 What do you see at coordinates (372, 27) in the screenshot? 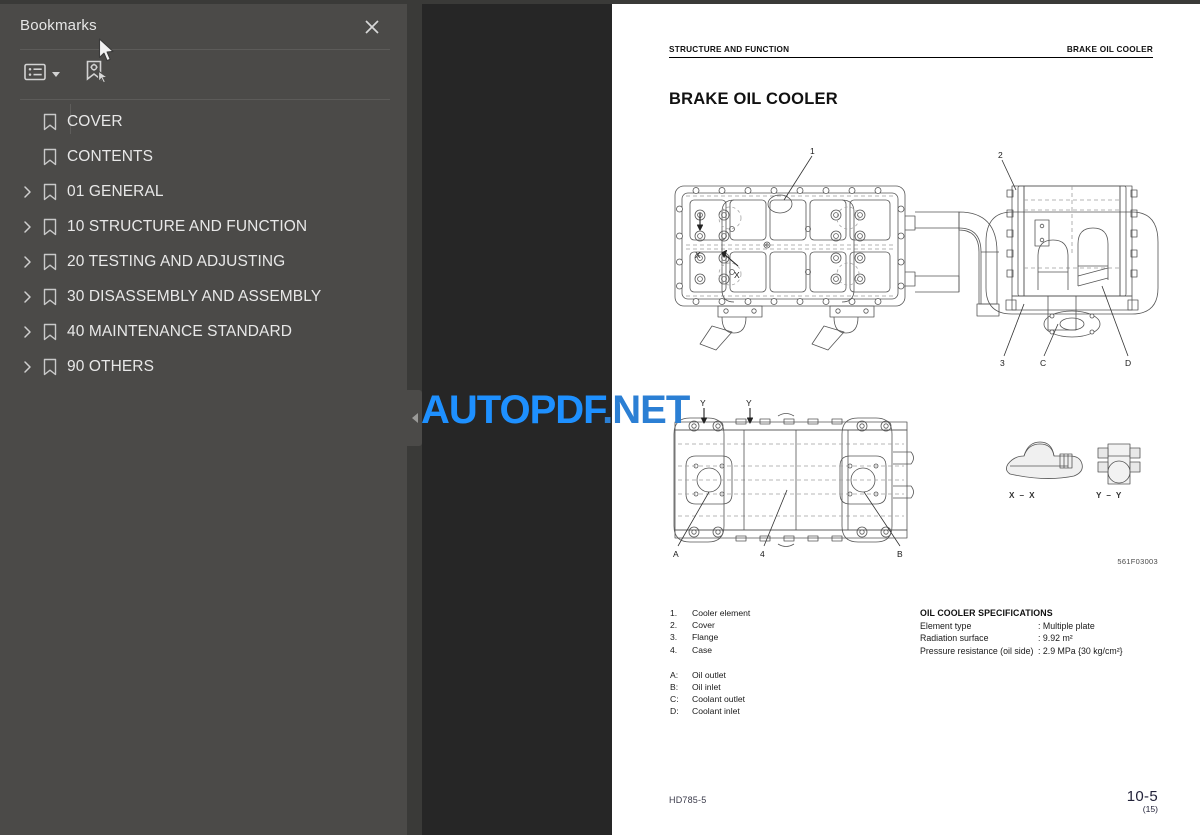
I see `close-icon` at bounding box center [372, 27].